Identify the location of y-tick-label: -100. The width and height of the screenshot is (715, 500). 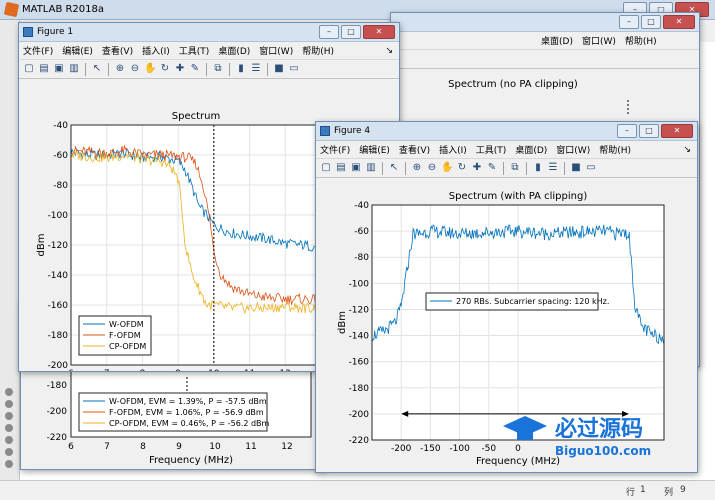
(58, 216).